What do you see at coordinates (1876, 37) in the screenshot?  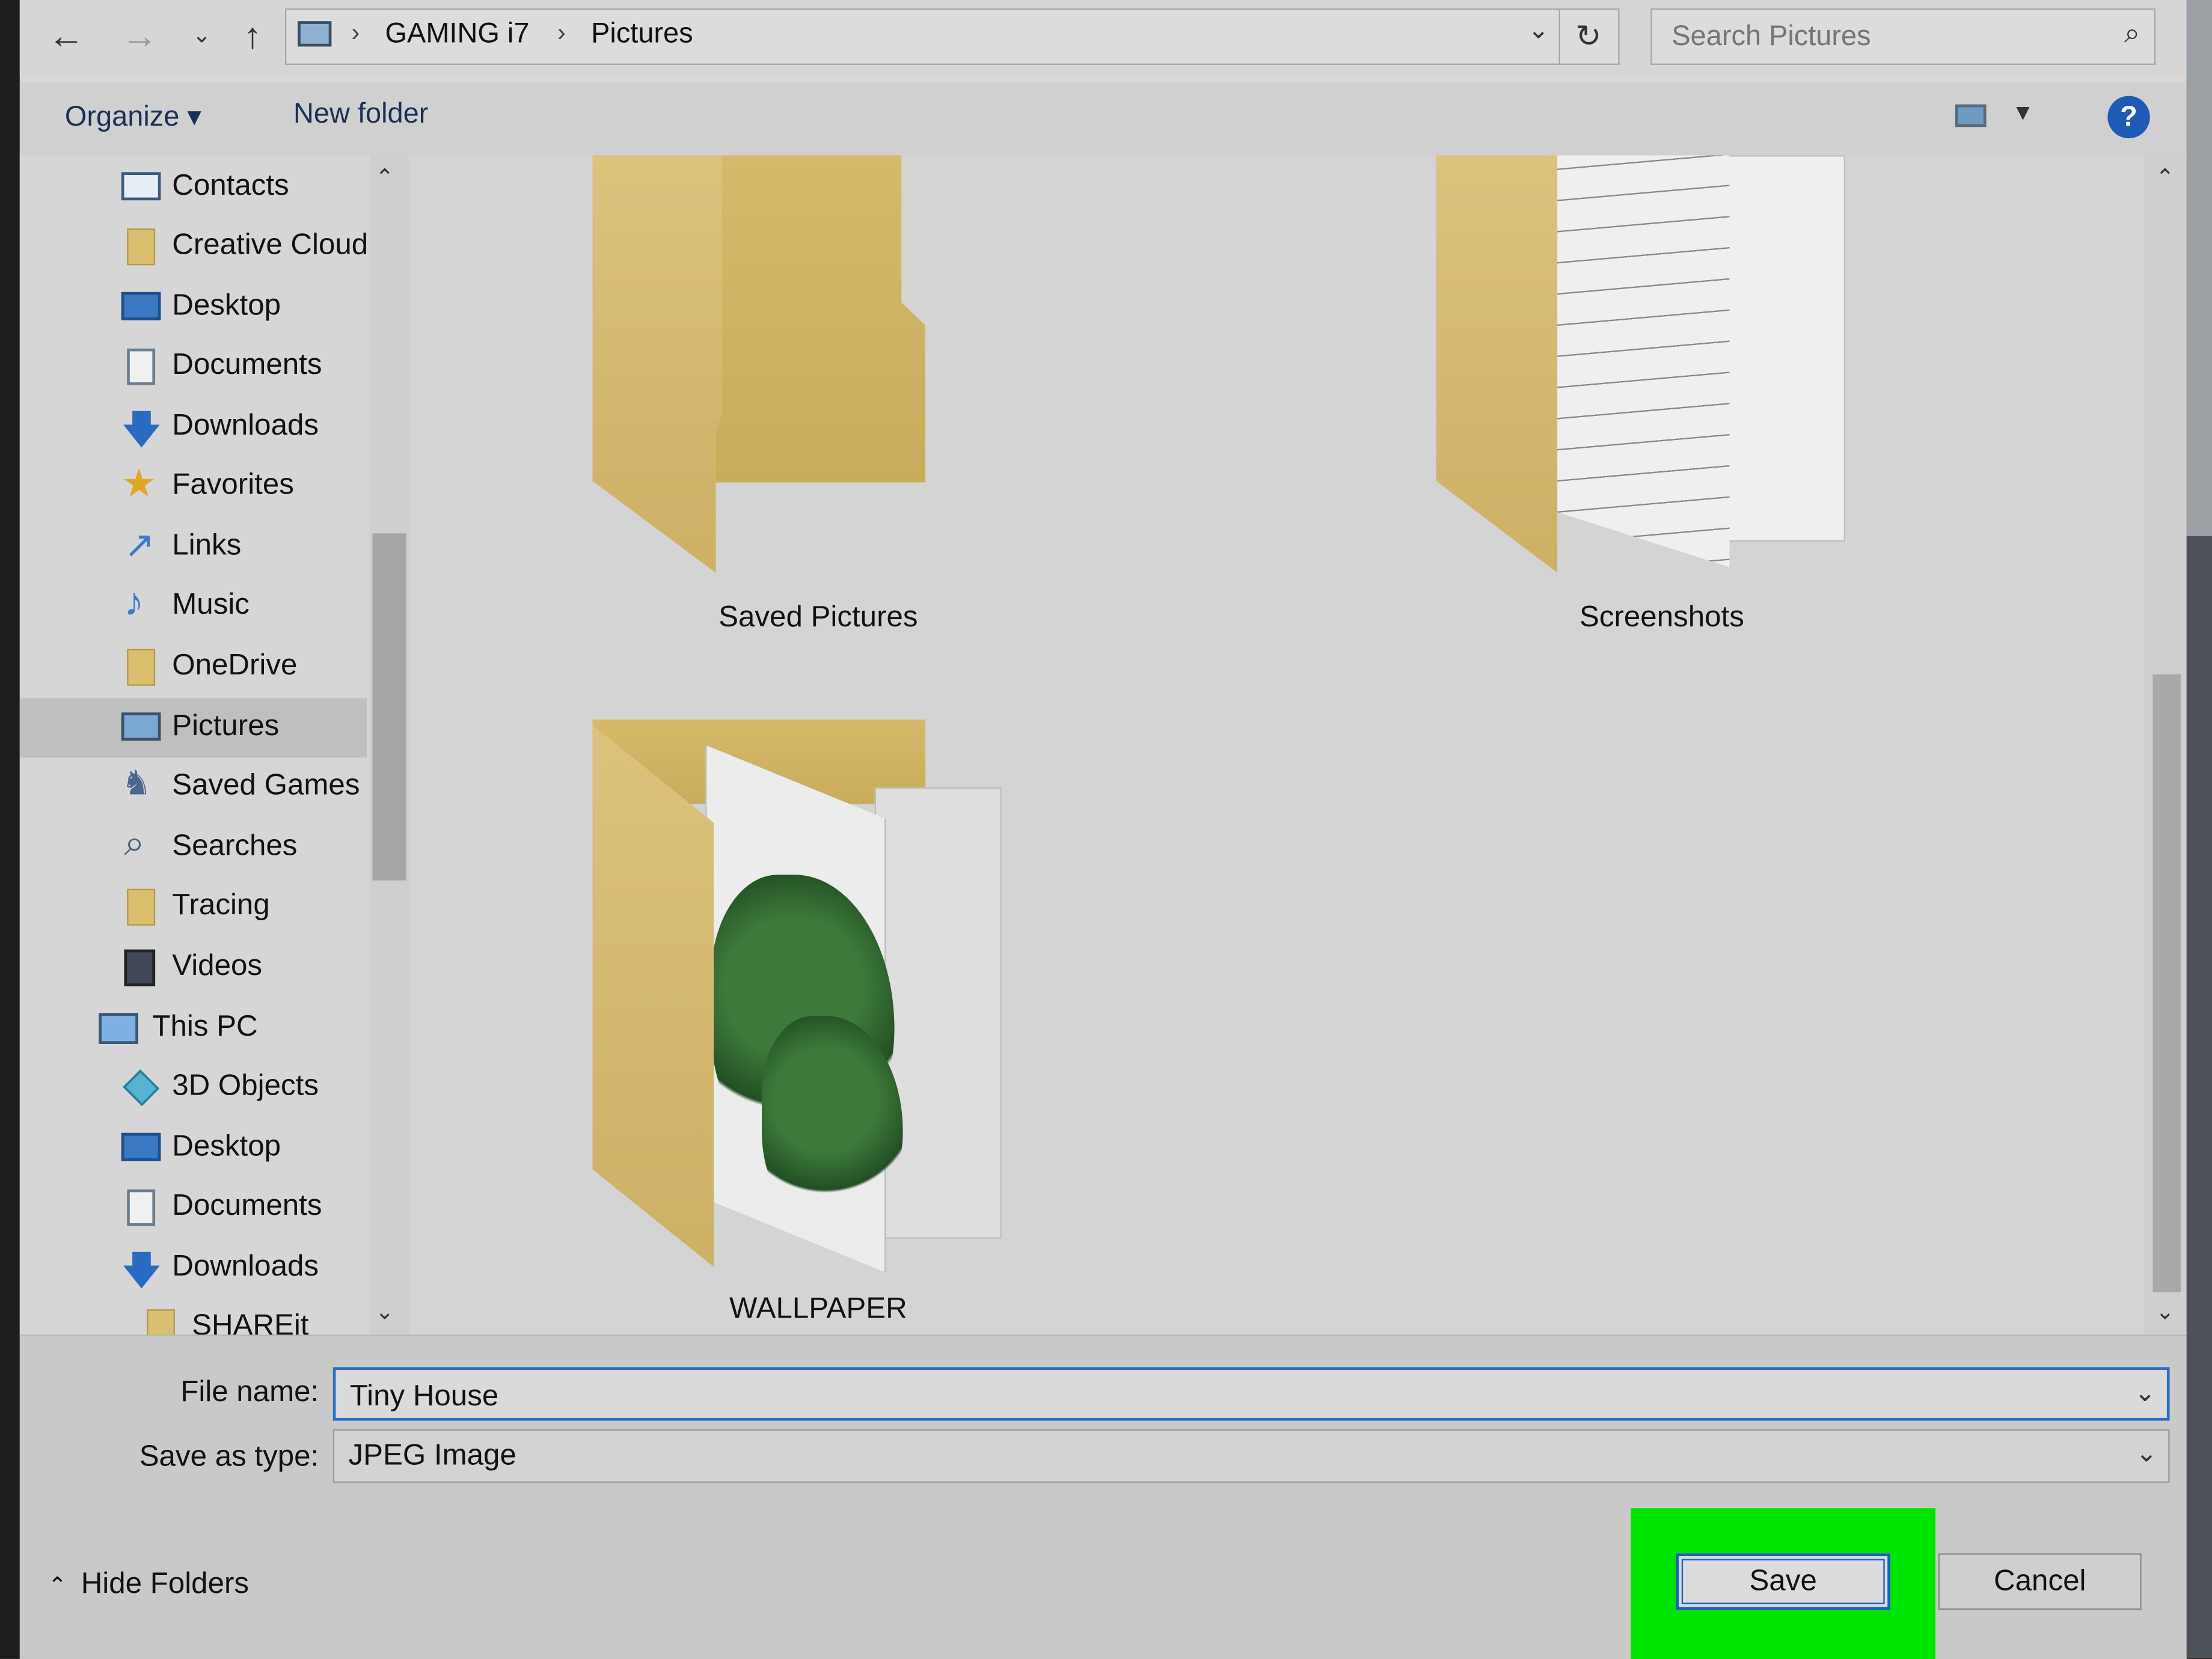 I see `search-input` at bounding box center [1876, 37].